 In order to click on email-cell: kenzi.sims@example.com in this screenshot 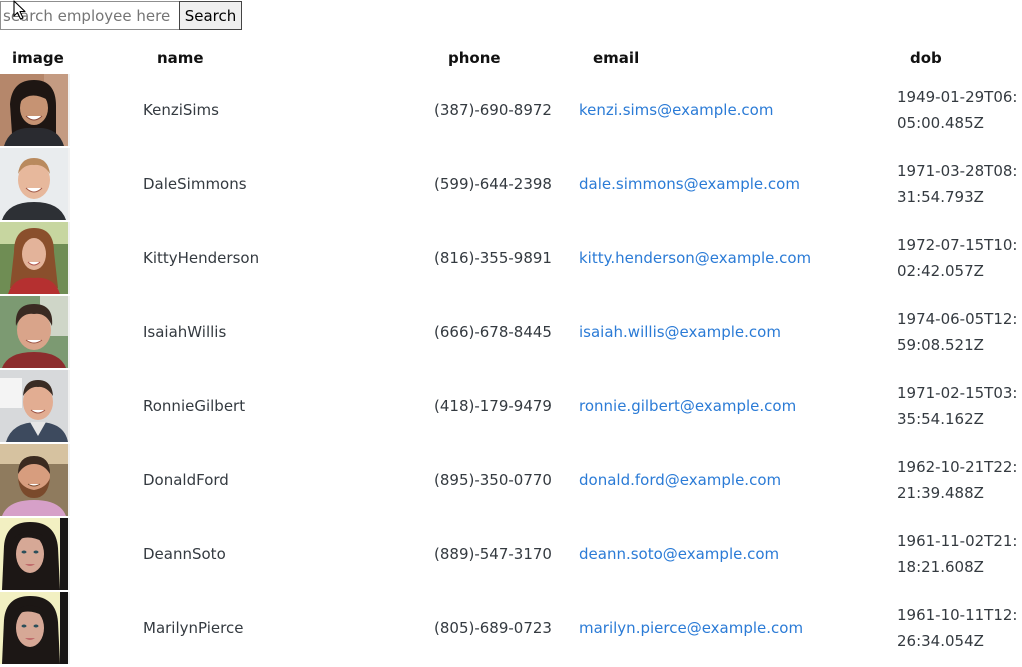, I will do `click(737, 110)`.